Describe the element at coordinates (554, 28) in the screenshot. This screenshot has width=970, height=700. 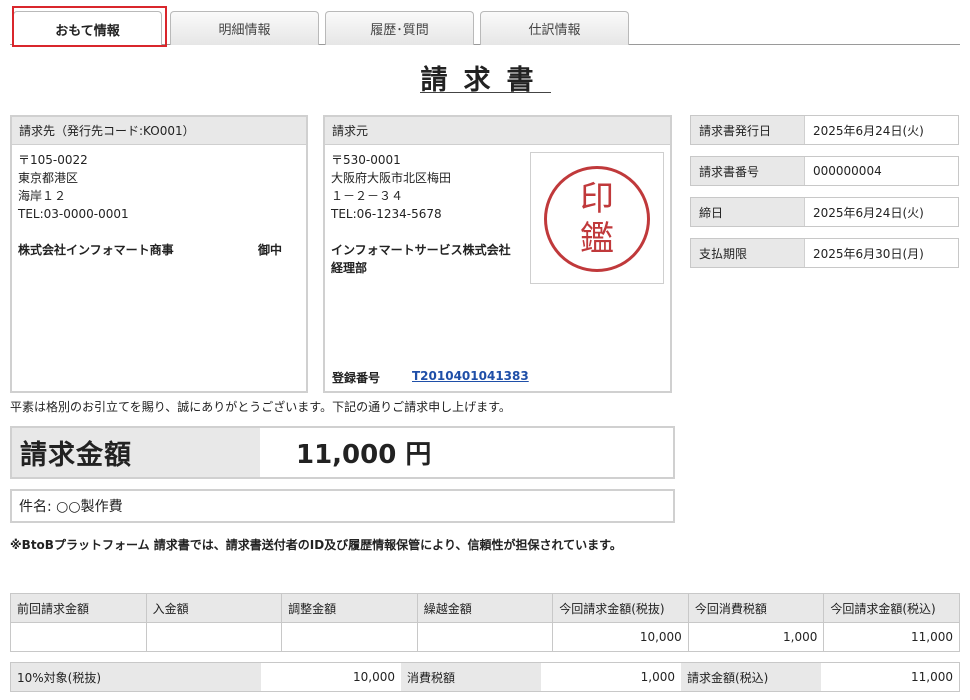
I see `tab-journal-info: 仕訳情報` at that location.